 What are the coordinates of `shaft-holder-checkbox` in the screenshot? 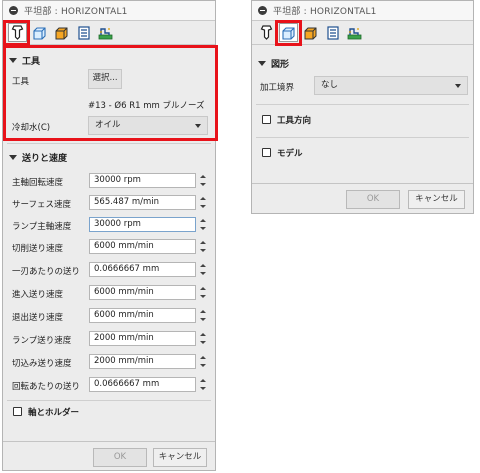 It's located at (17, 411).